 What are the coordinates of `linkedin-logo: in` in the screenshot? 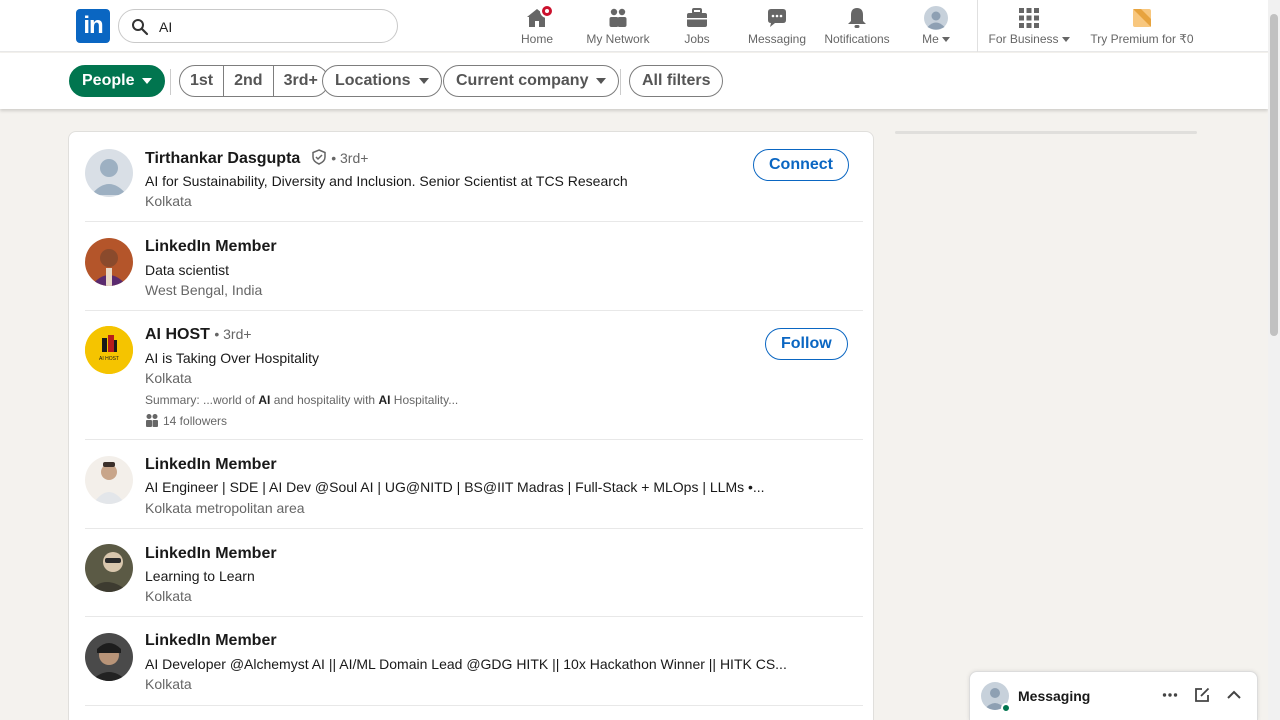 It's located at (93, 26).